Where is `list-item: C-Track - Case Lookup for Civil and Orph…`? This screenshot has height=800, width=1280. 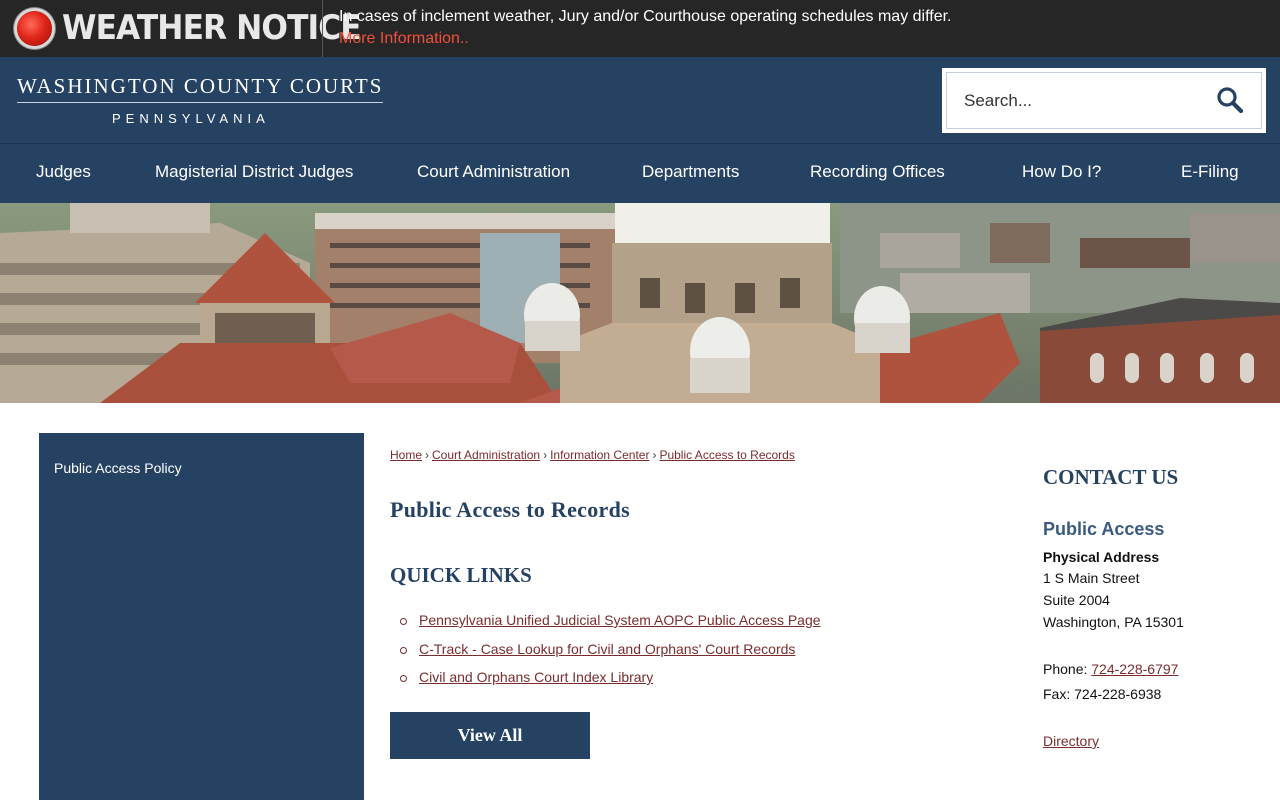
list-item: C-Track - Case Lookup for Civil and Orph… is located at coordinates (610, 655).